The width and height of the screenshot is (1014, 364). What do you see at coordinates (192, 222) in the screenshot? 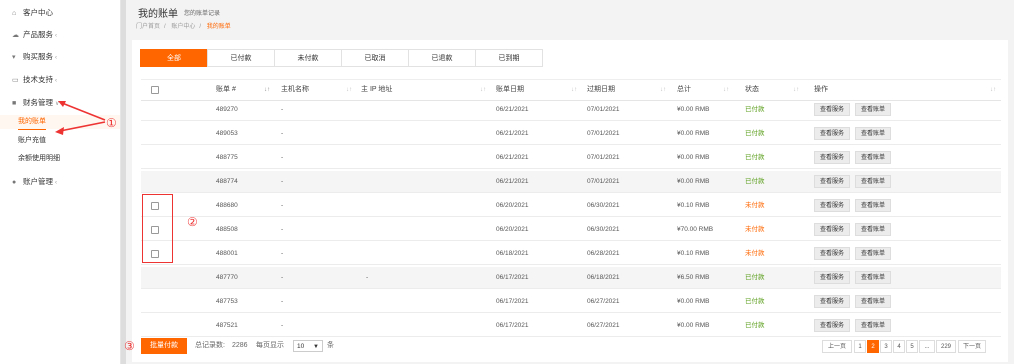
I see `annotation-2: ②` at bounding box center [192, 222].